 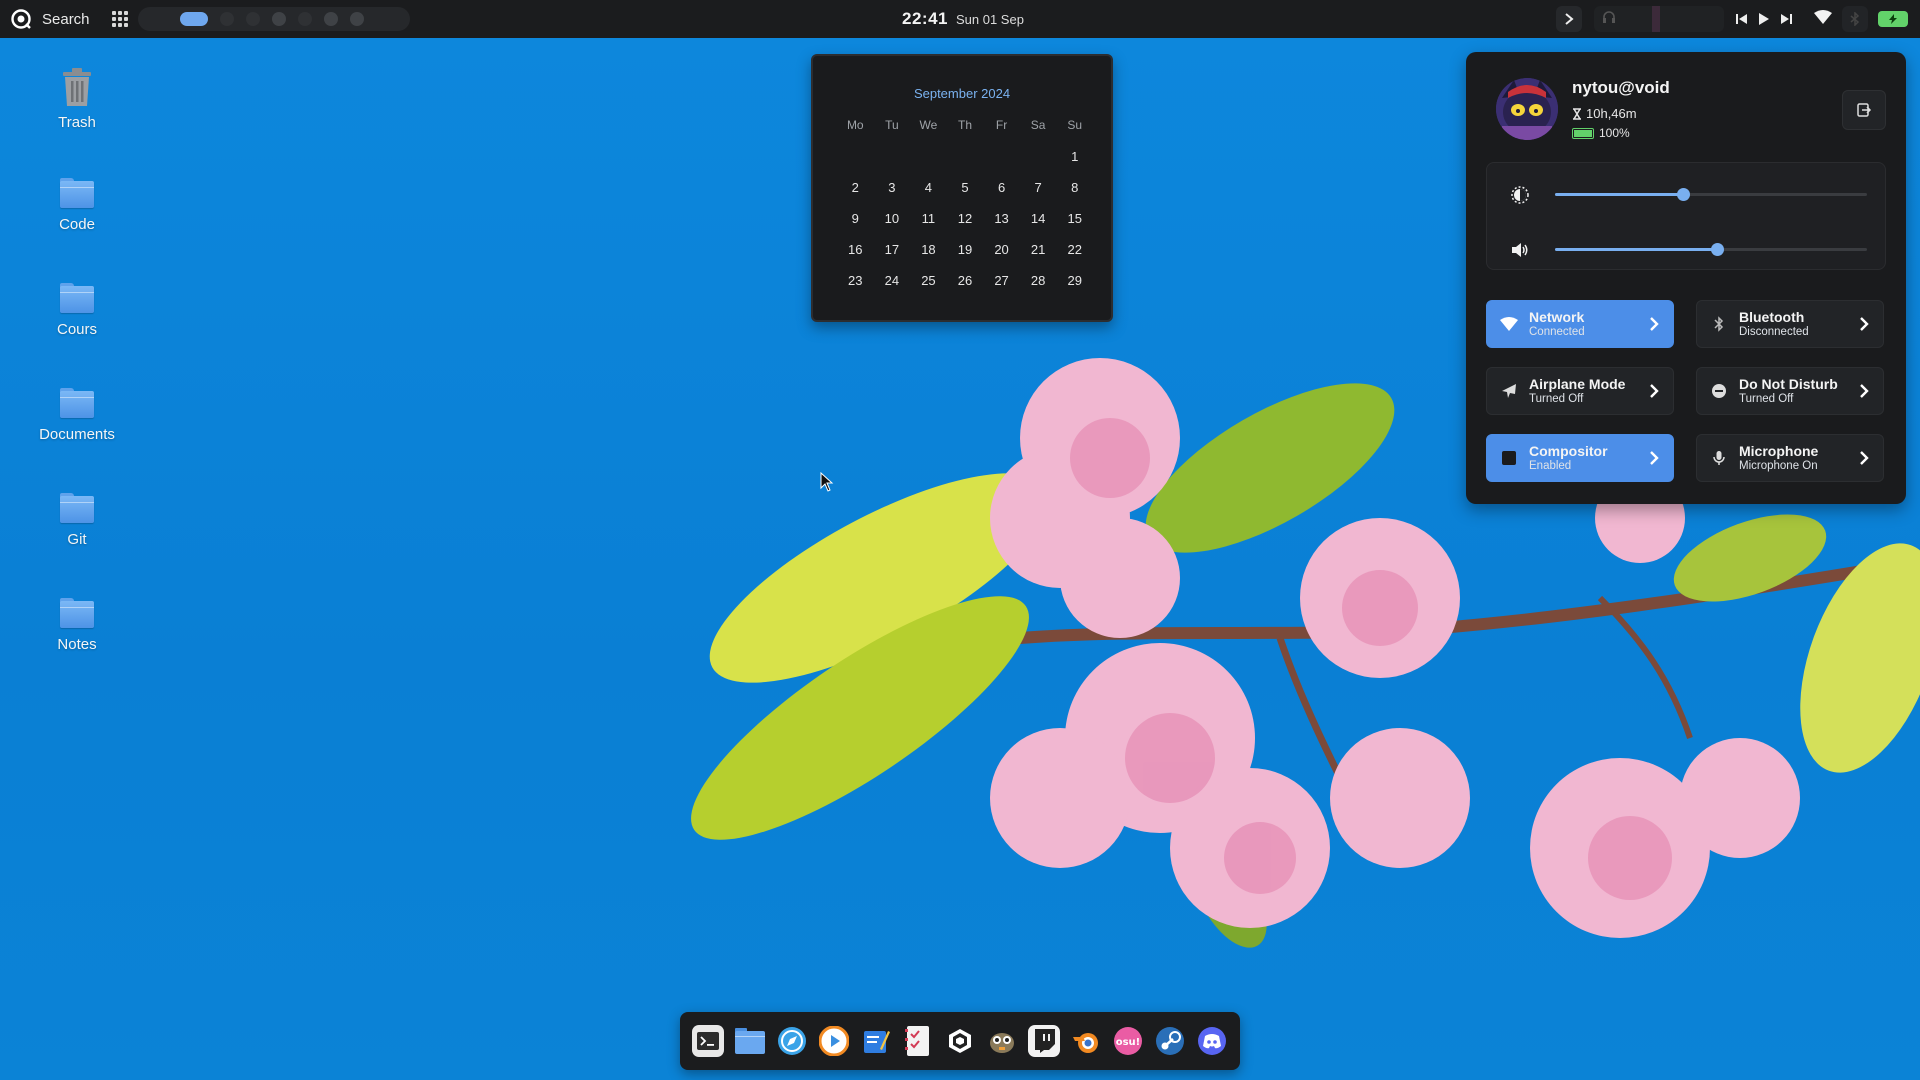 I want to click on calendar-day: 12, so click(x=965, y=226).